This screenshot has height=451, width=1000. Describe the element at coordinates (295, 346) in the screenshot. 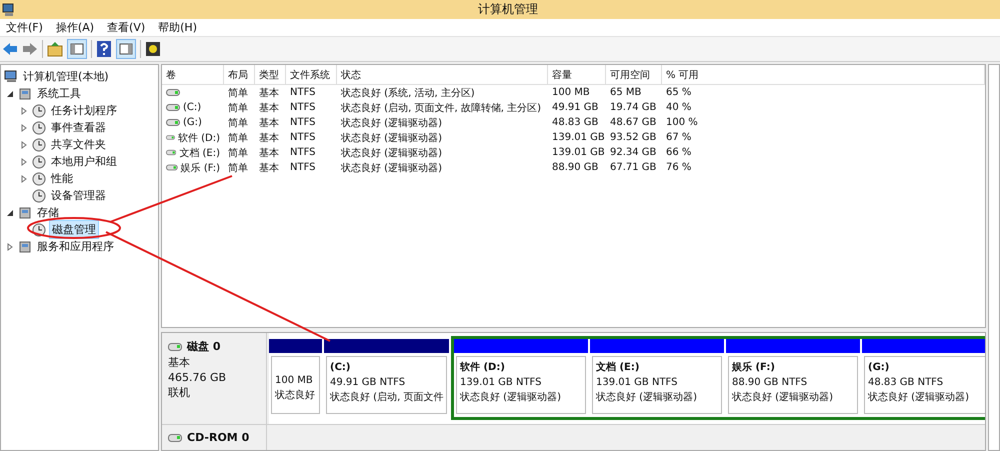

I see `partition-header-bar` at that location.